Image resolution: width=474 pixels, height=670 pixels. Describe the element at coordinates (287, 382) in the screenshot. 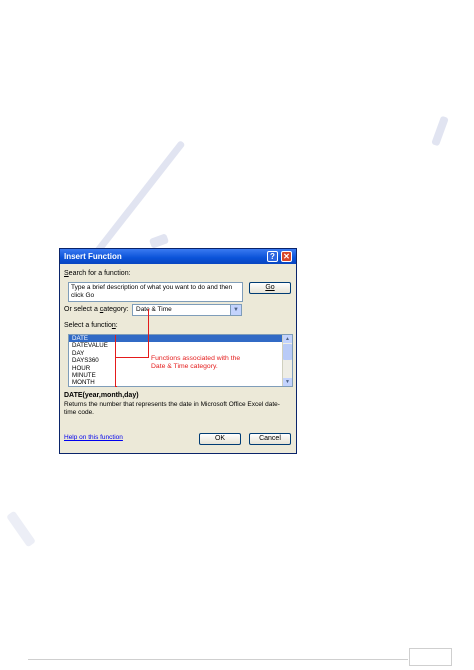

I see `scroll-down-icon: ▼` at that location.